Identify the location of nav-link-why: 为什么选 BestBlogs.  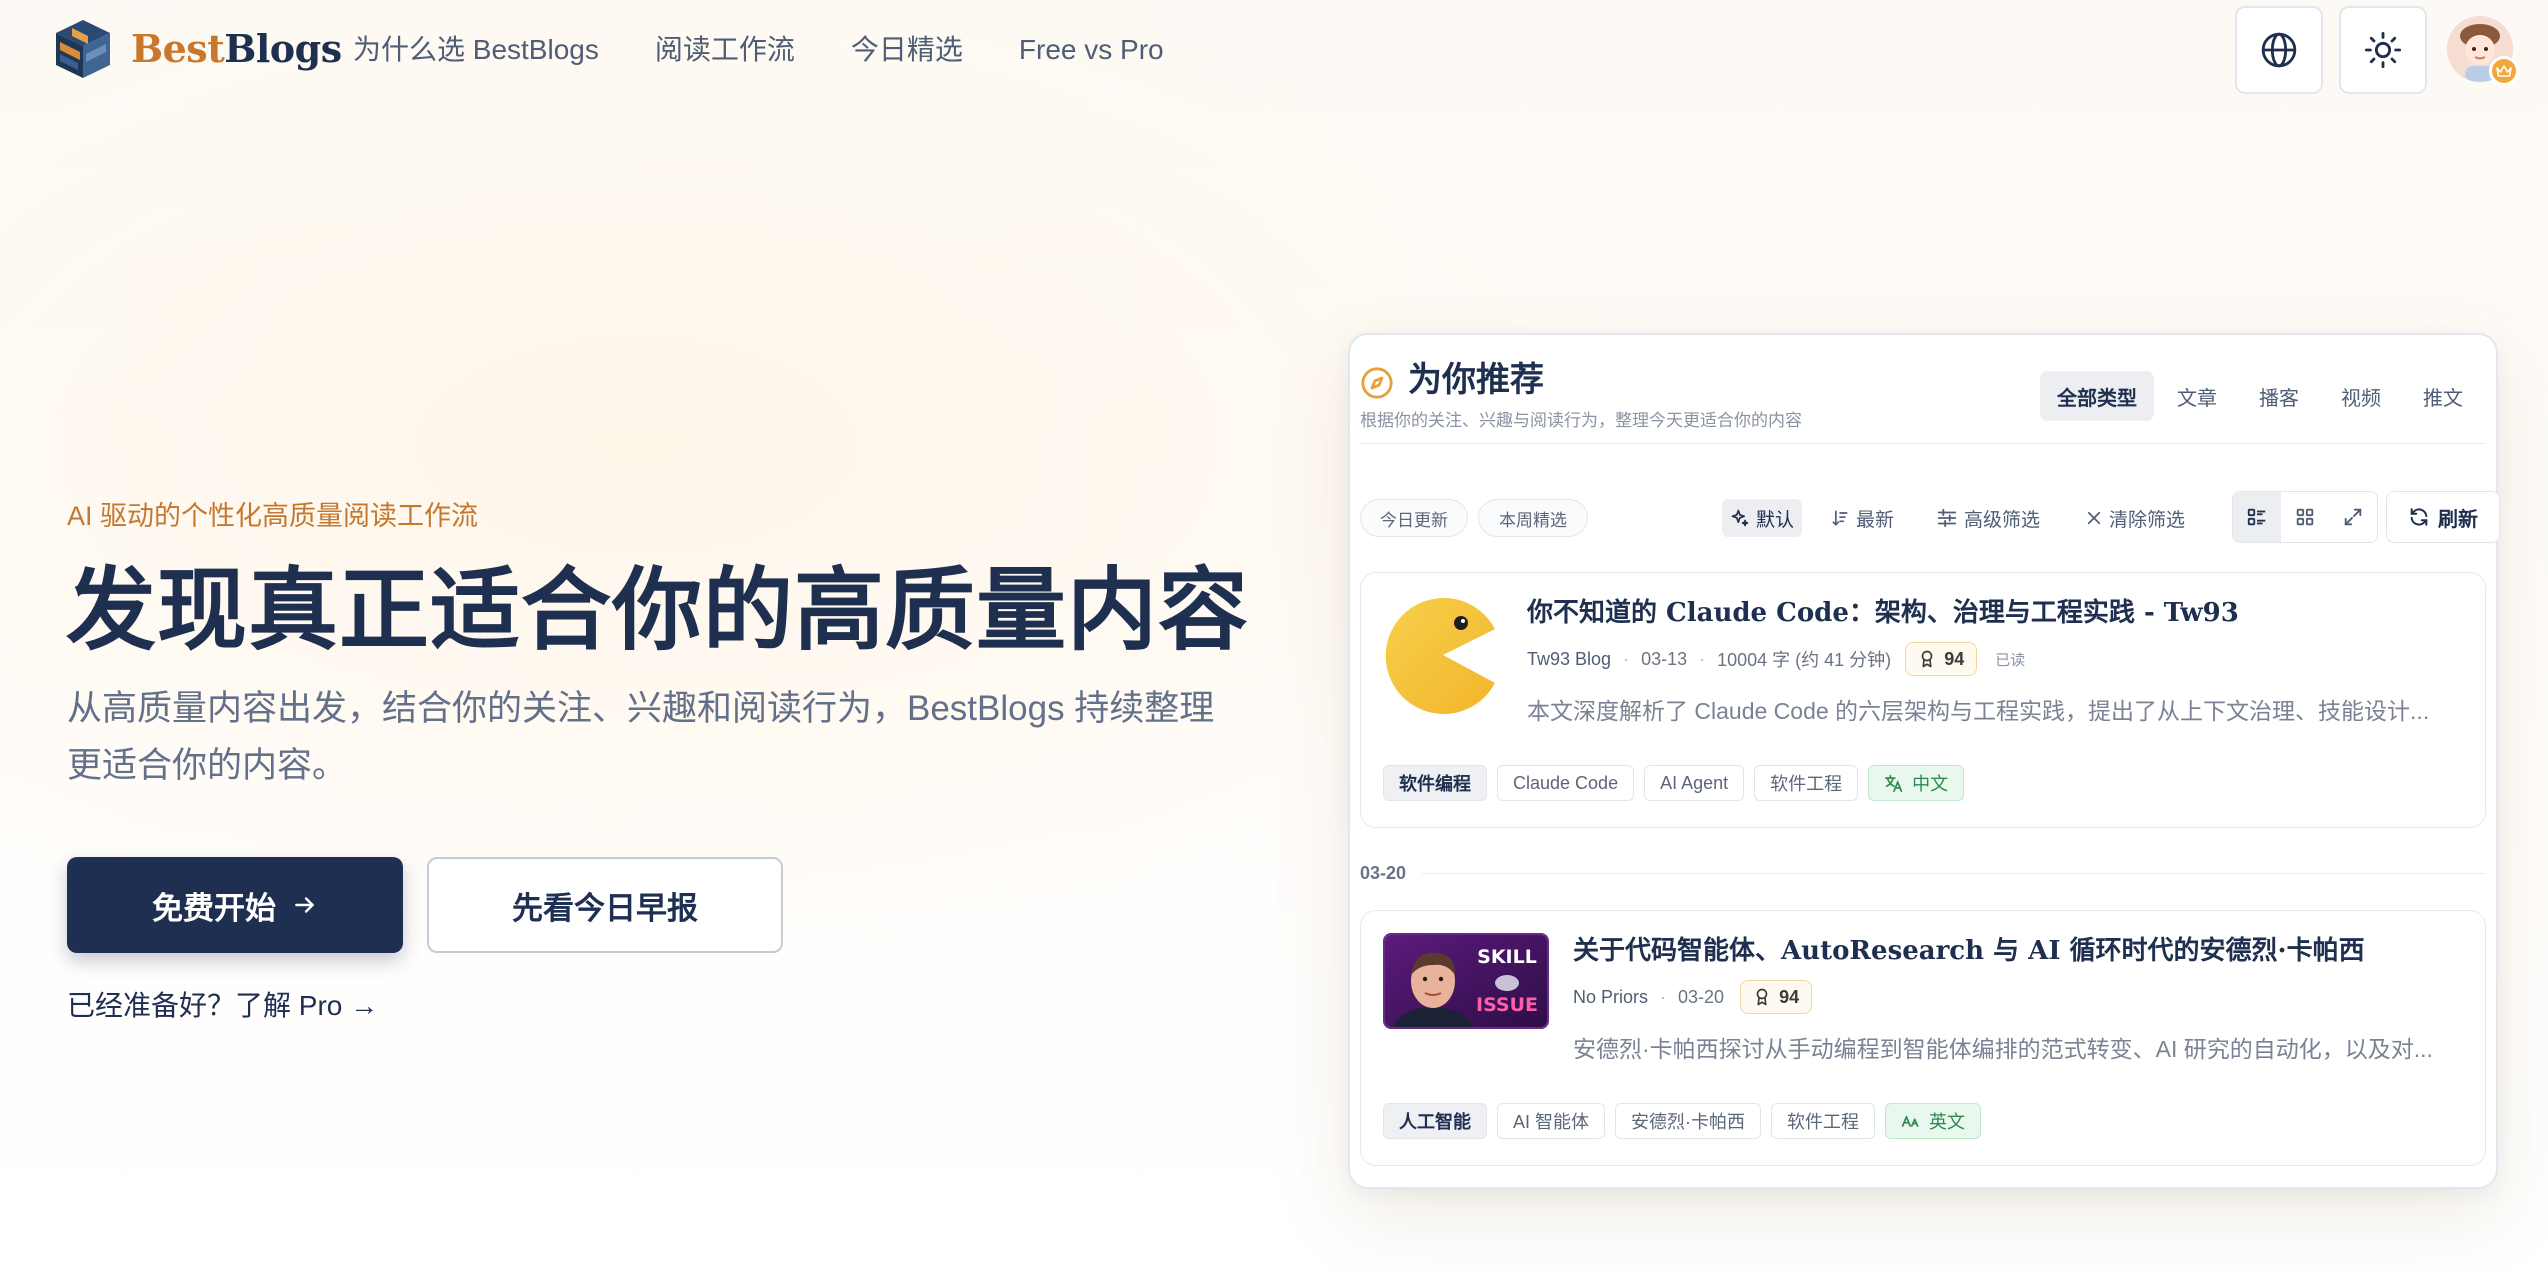
(476, 50).